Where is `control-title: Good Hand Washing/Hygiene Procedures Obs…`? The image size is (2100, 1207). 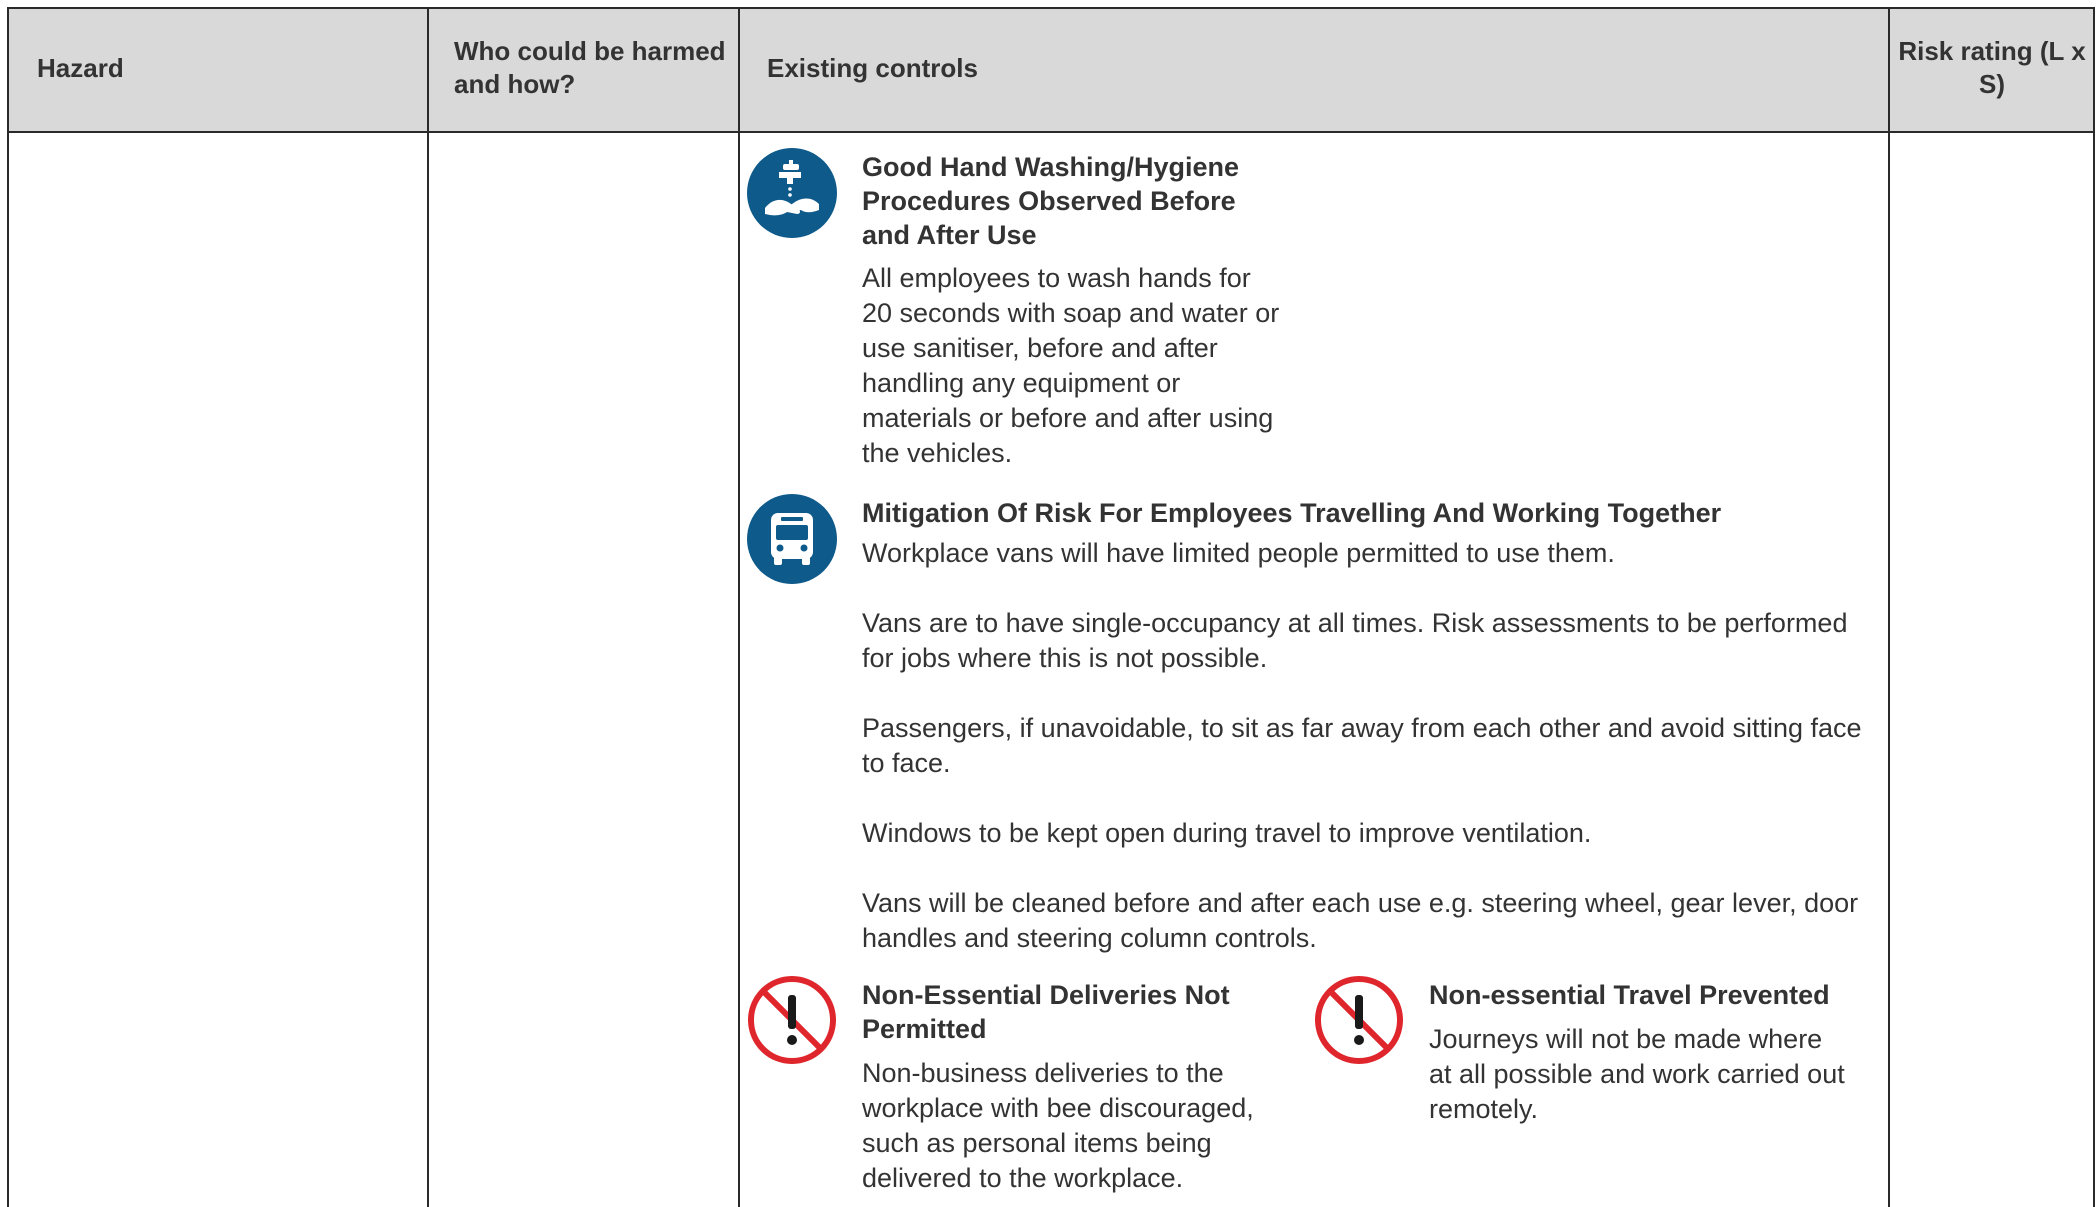
control-title: Good Hand Washing/Hygiene Procedures Obs… is located at coordinates (1051, 201).